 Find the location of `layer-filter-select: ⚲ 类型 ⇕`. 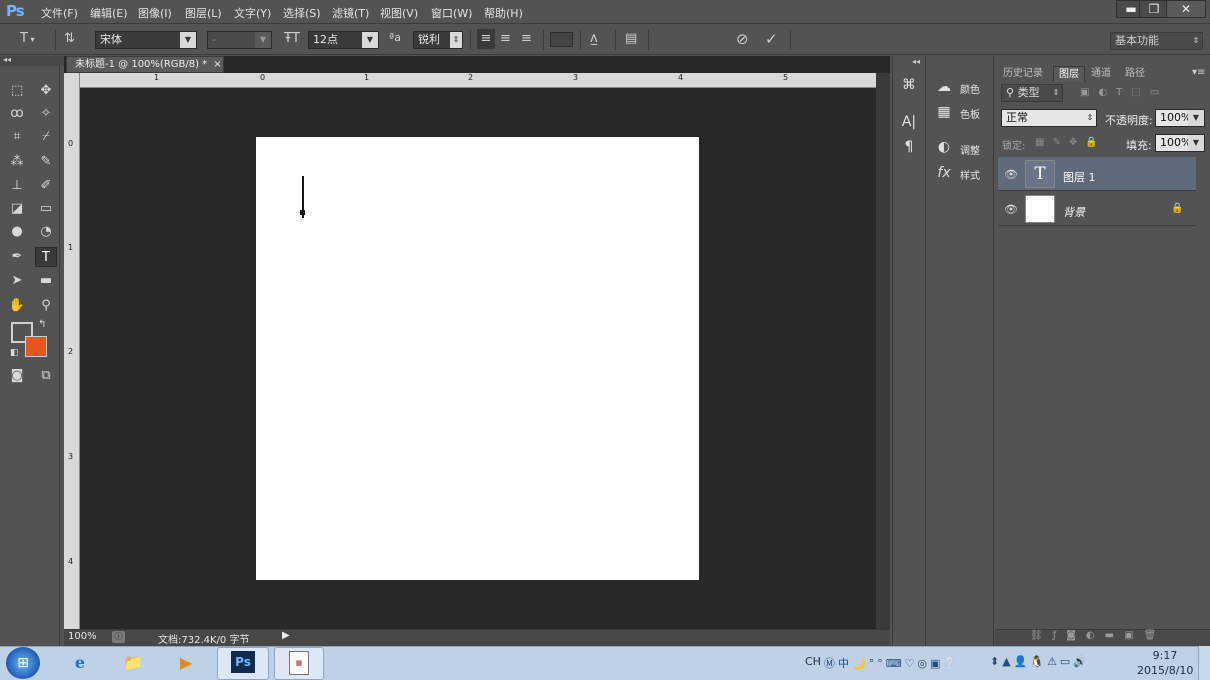

layer-filter-select: ⚲ 类型 ⇕ is located at coordinates (1032, 93).